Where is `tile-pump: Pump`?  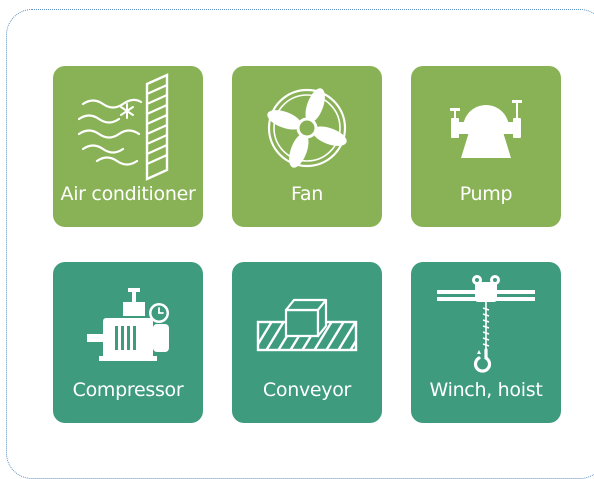
tile-pump: Pump is located at coordinates (486, 146).